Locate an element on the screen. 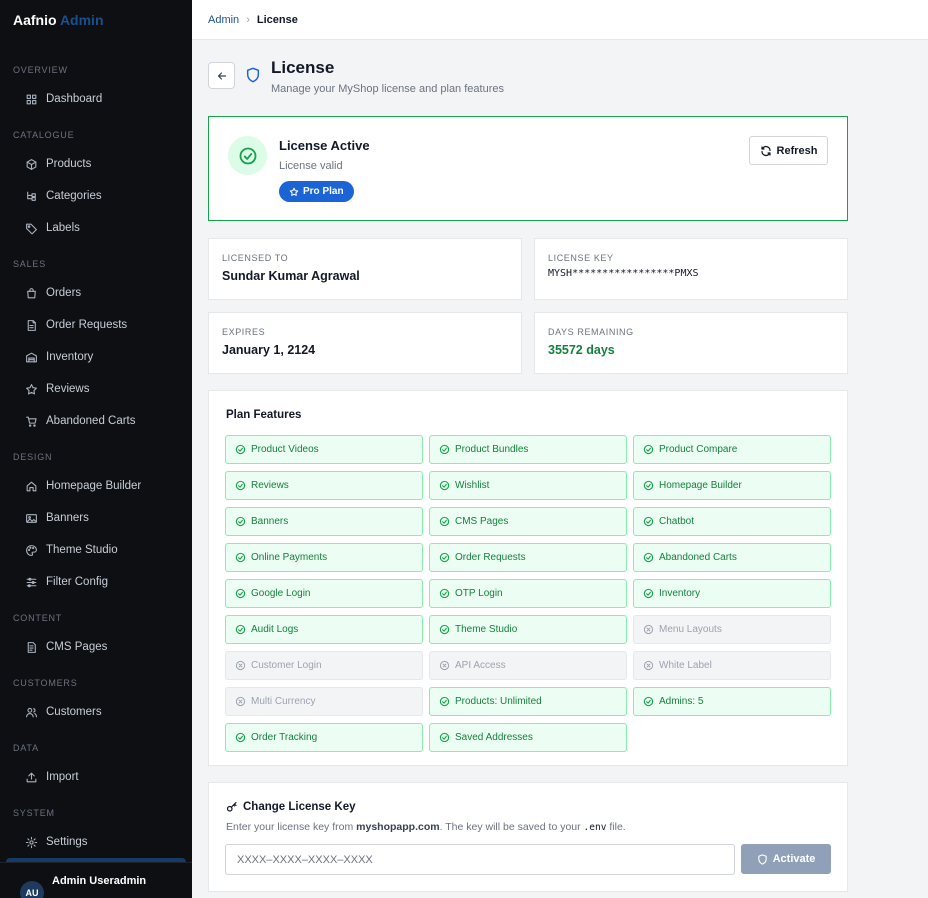  plan-badge-label: Pro Plan is located at coordinates (323, 191).